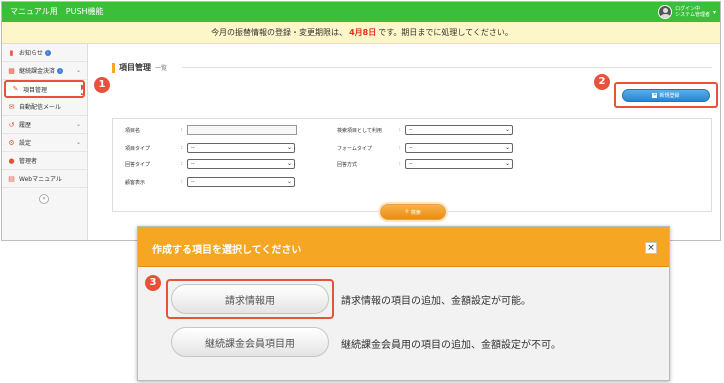  I want to click on new-register-button: + 新規登録, so click(666, 95).